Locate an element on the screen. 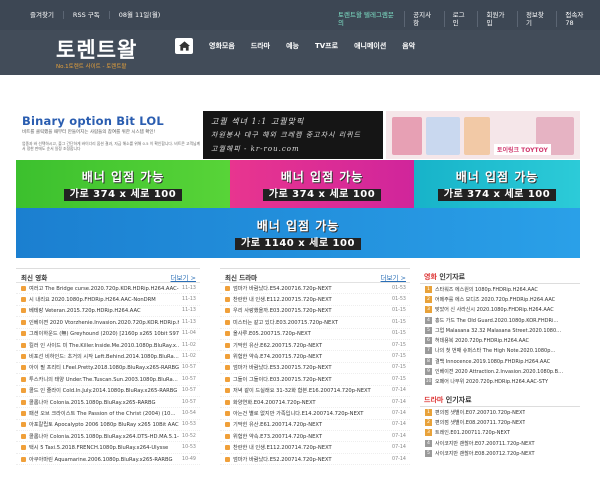 Image resolution: width=600 pixels, height=484 pixels. nav-item: 음악 is located at coordinates (408, 46).